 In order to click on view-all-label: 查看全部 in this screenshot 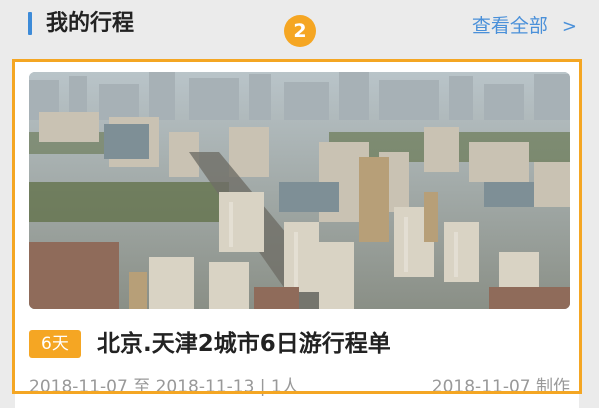, I will do `click(509, 26)`.